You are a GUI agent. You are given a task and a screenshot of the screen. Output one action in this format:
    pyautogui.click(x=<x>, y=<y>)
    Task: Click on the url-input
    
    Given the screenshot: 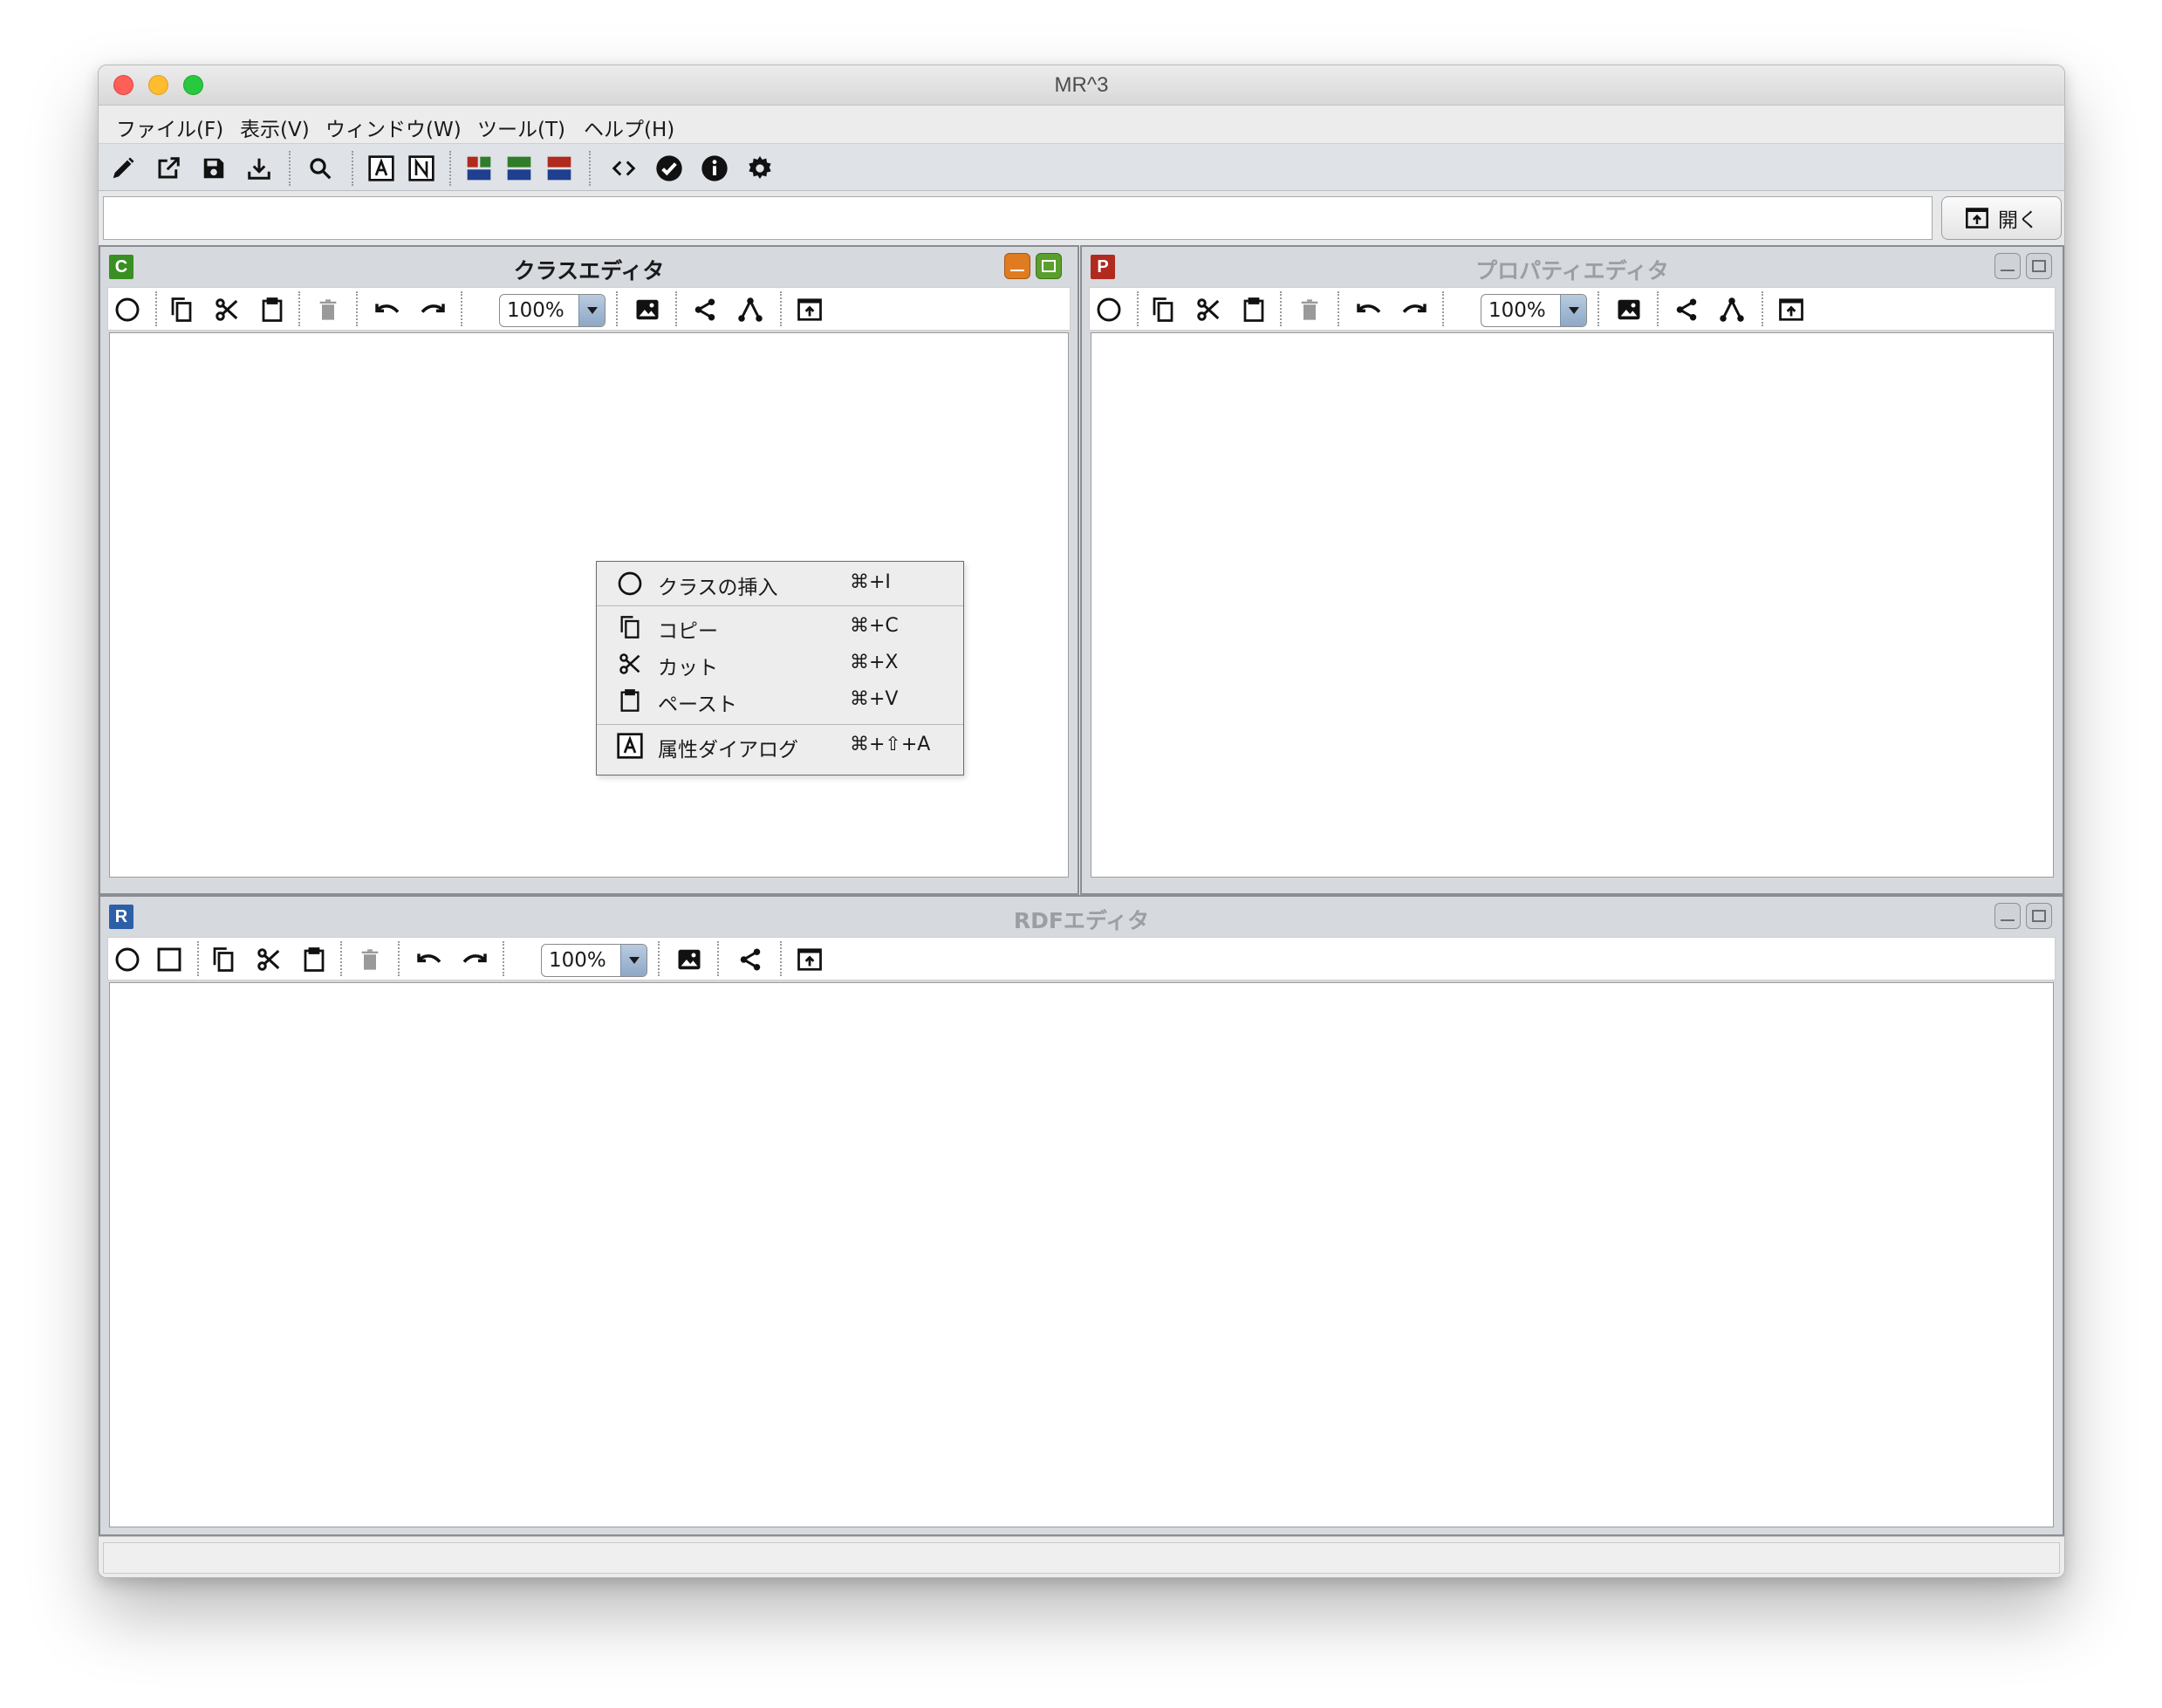 What is the action you would take?
    pyautogui.click(x=1018, y=218)
    